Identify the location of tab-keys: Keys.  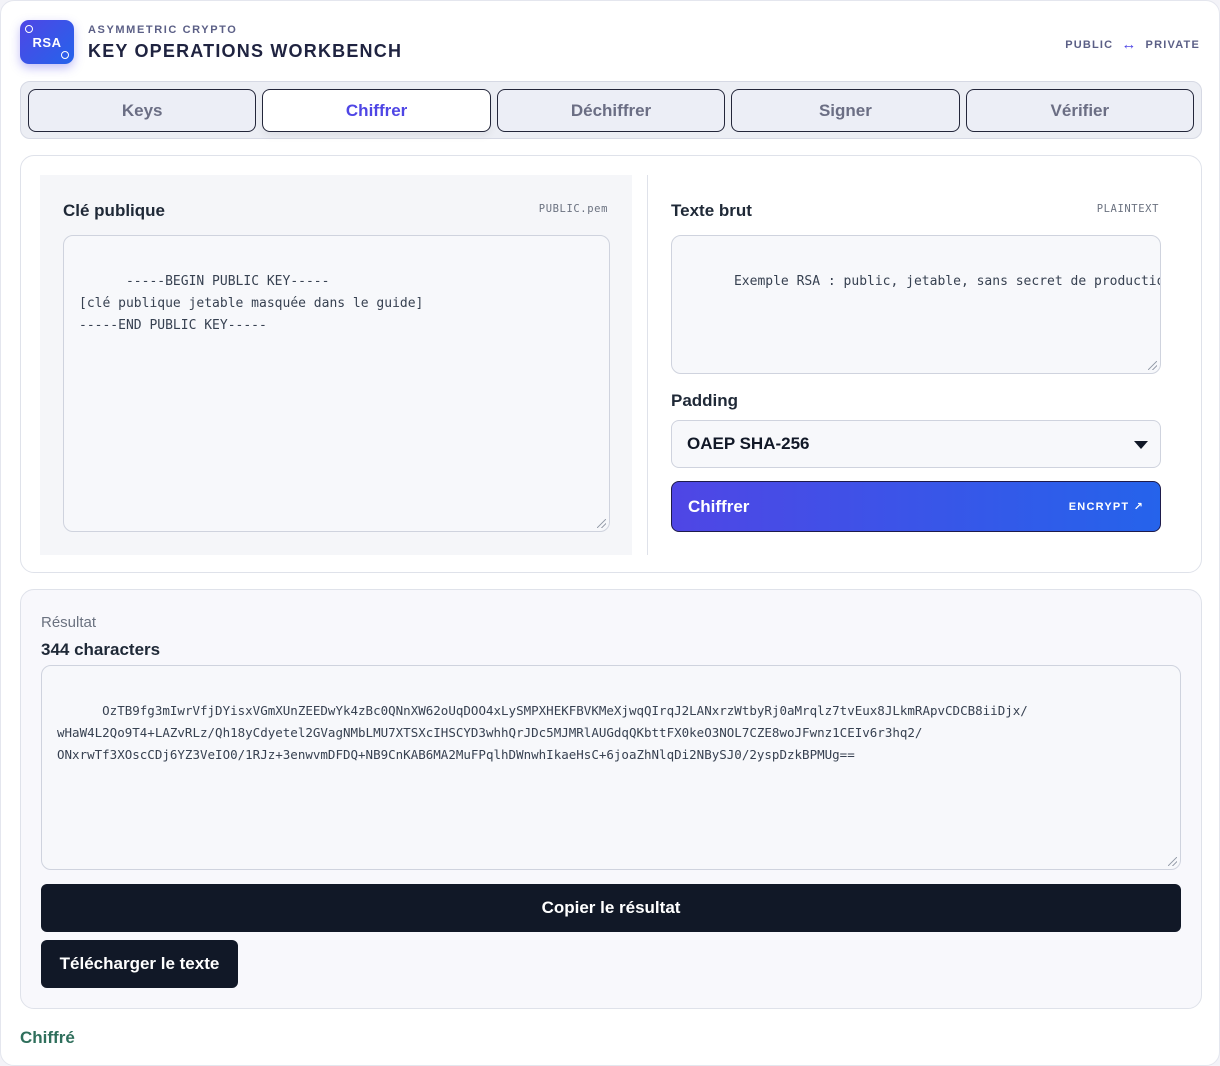
(142, 110).